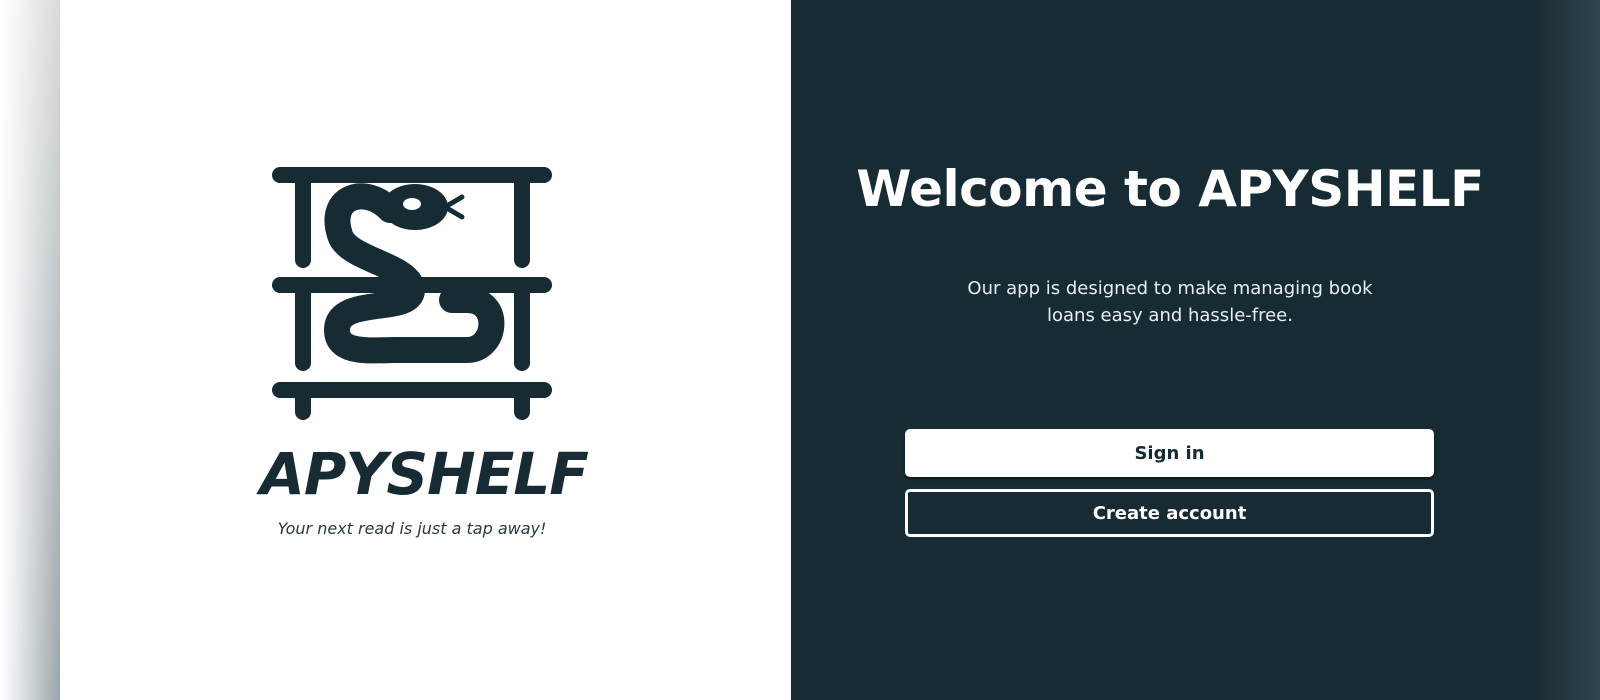 This screenshot has width=1600, height=700. Describe the element at coordinates (1169, 453) in the screenshot. I see `sign-in-button: Sign in` at that location.